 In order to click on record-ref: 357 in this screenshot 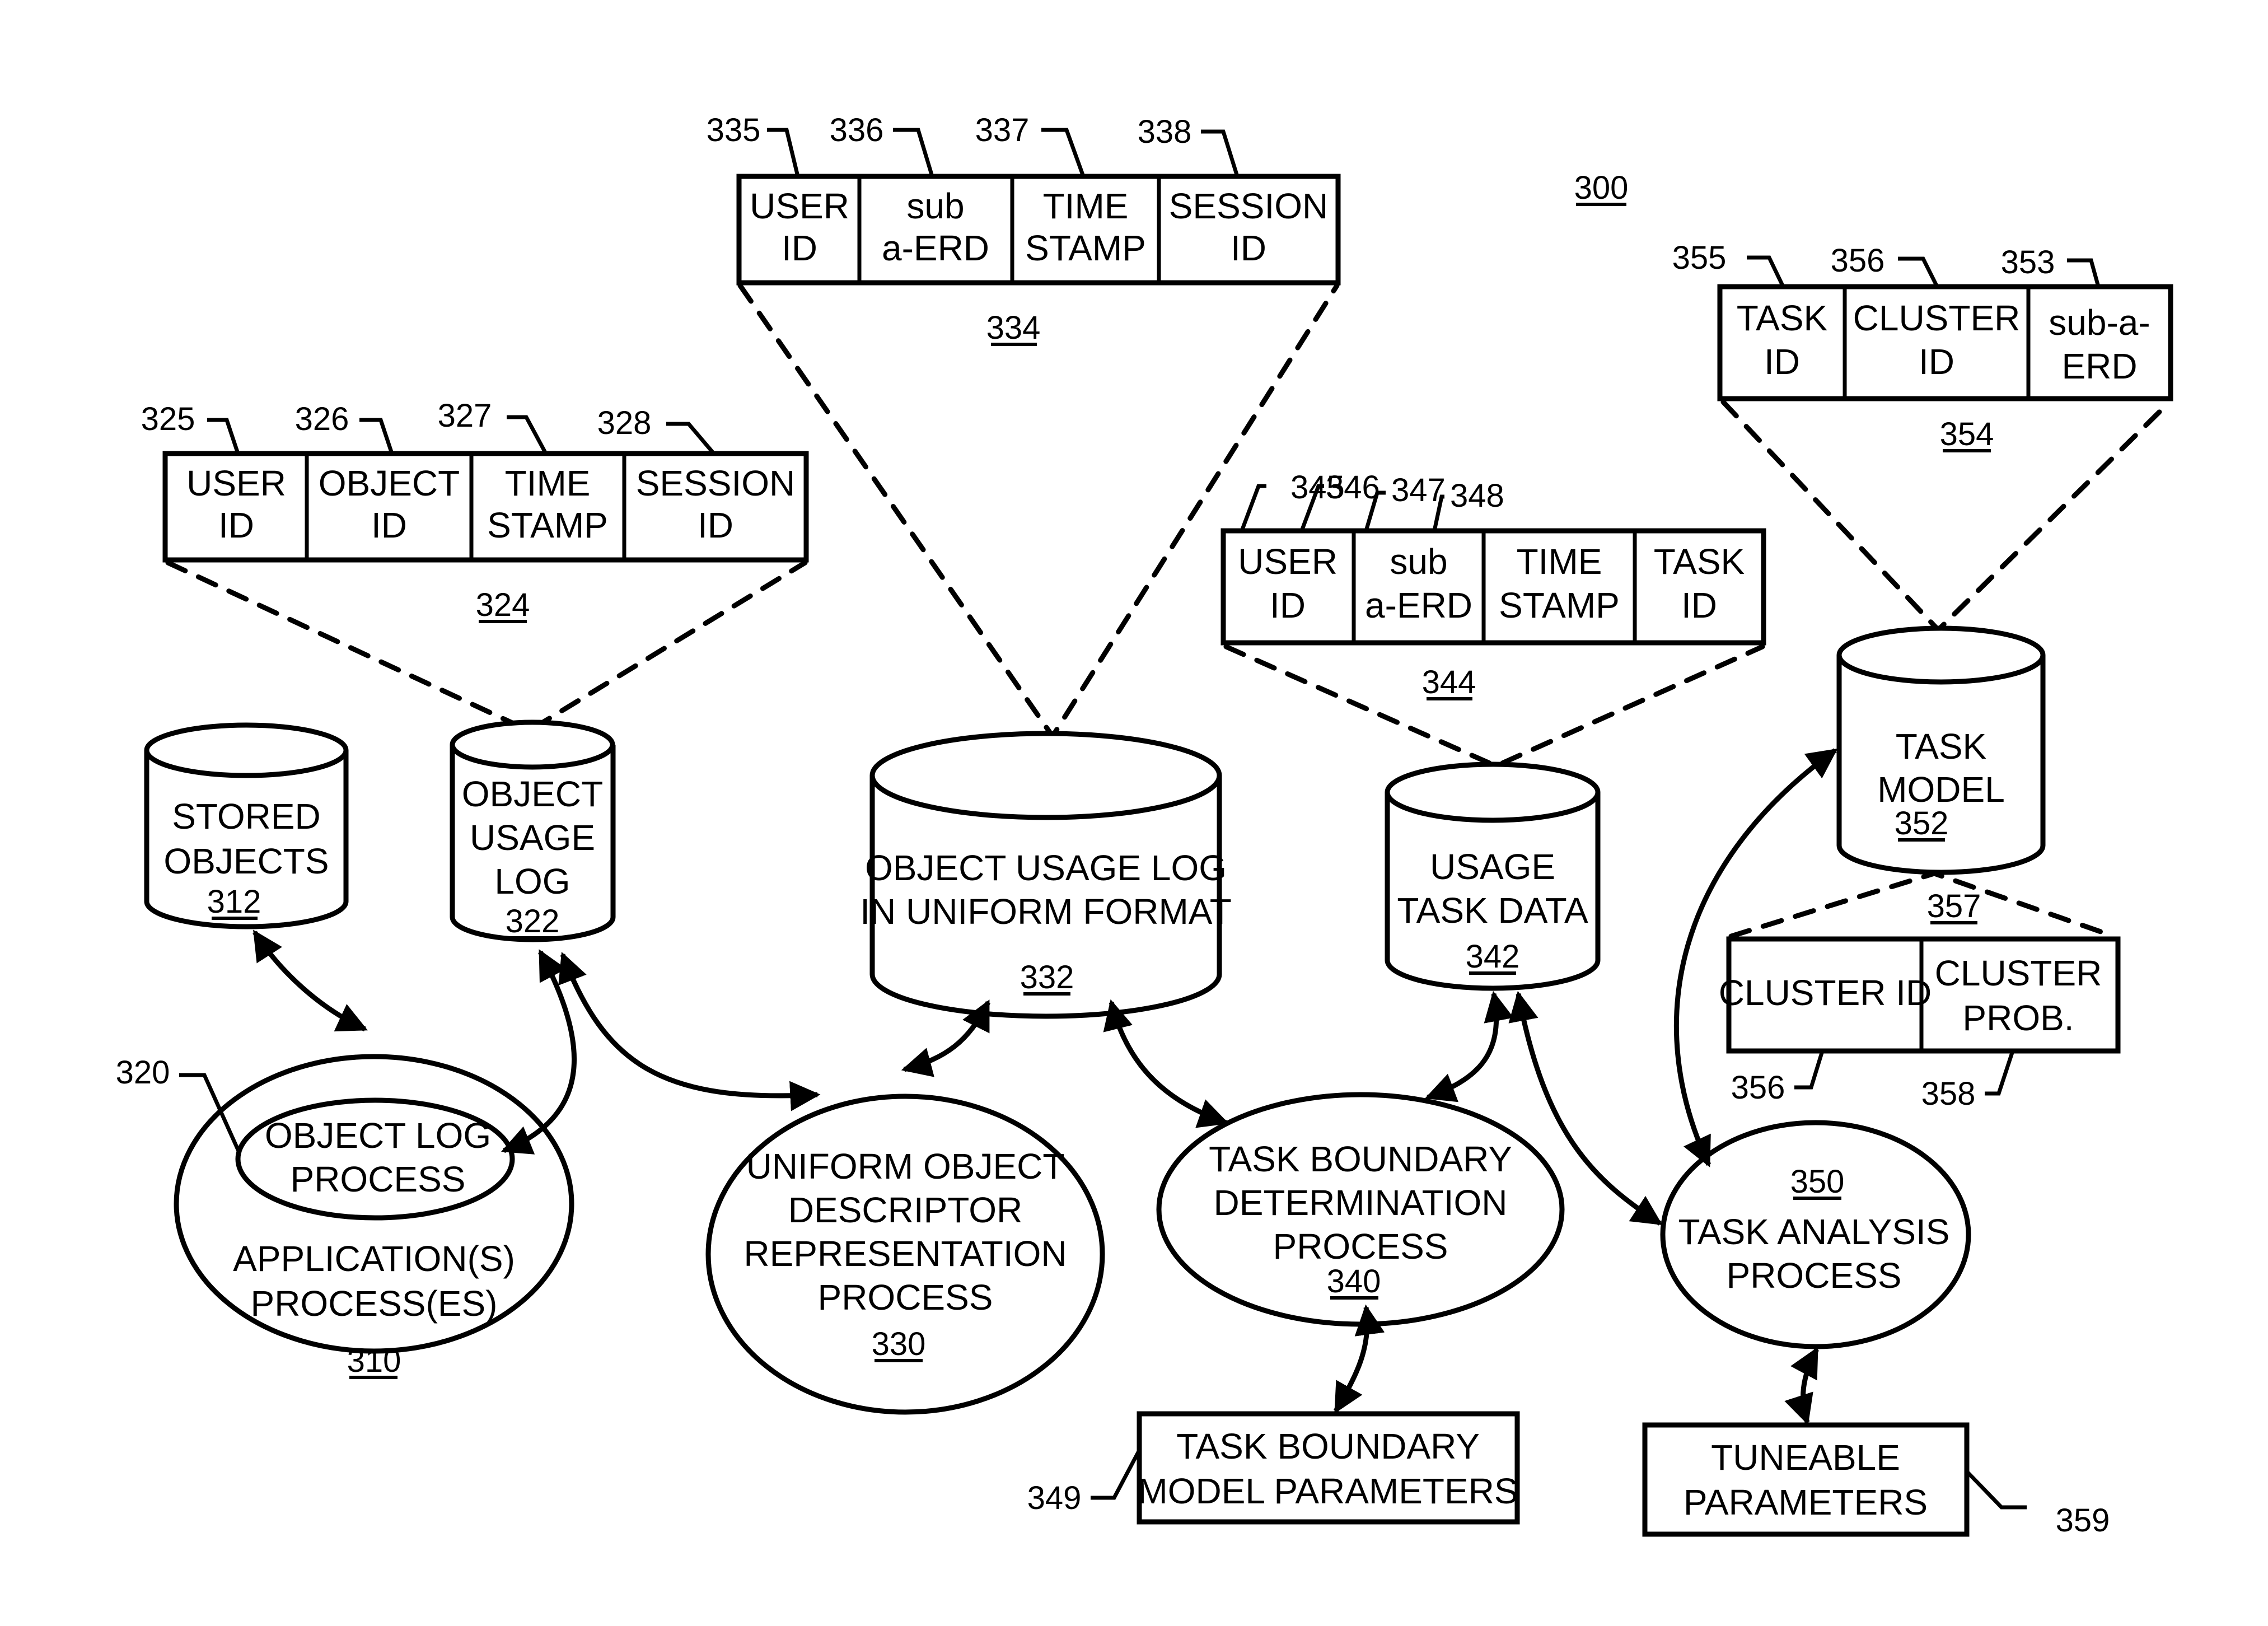, I will do `click(1954, 906)`.